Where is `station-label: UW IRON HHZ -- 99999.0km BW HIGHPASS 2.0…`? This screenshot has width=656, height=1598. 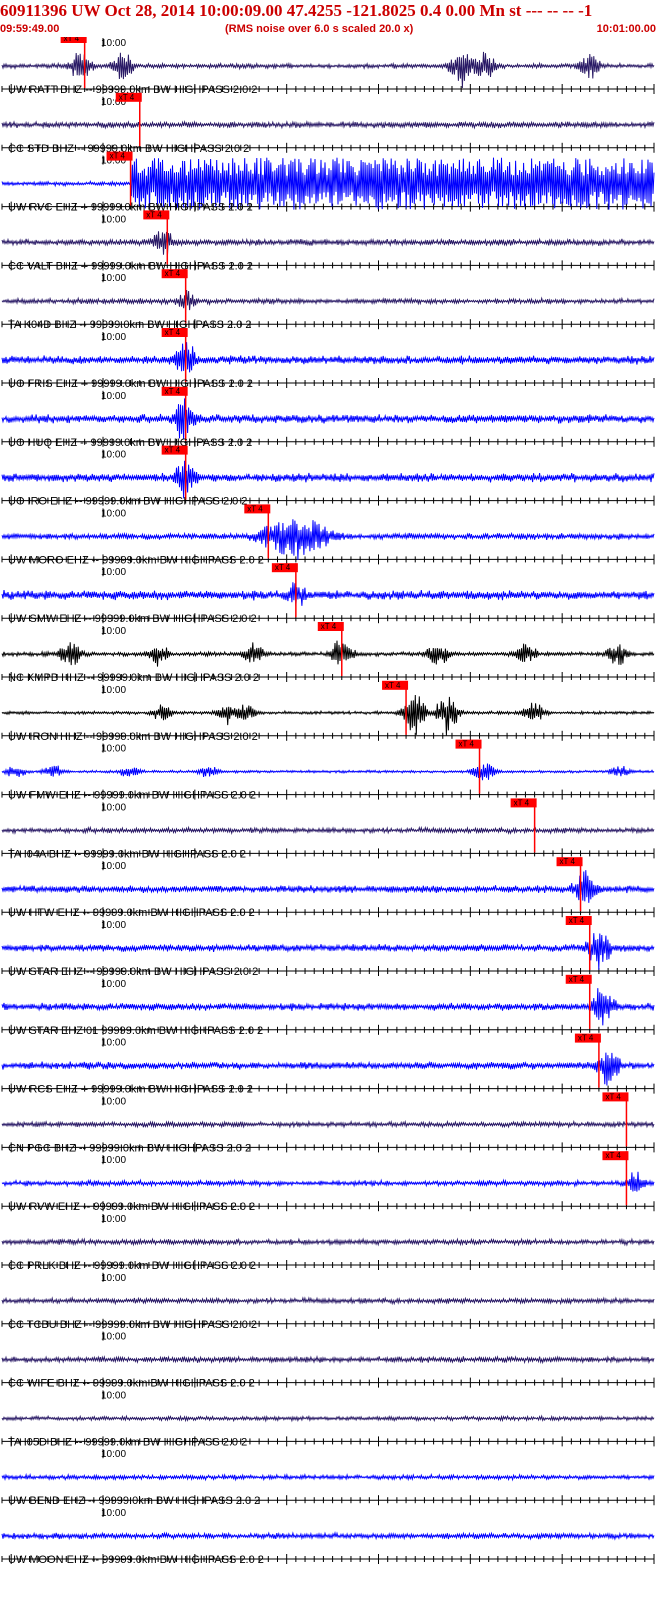
station-label: UW IRON HHZ -- 99999.0km BW HIGHPASS 2.0… is located at coordinates (133, 737).